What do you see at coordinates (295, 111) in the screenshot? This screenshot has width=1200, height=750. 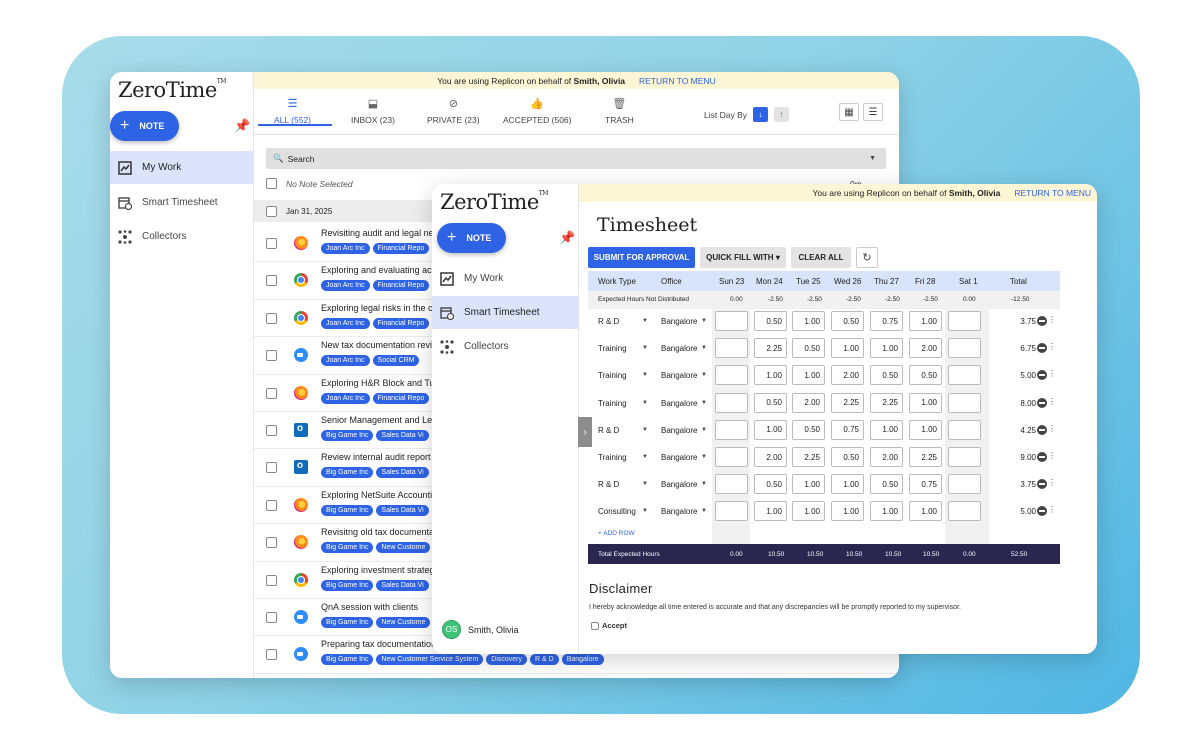 I see `tab-all: ☰ ALL (552)` at bounding box center [295, 111].